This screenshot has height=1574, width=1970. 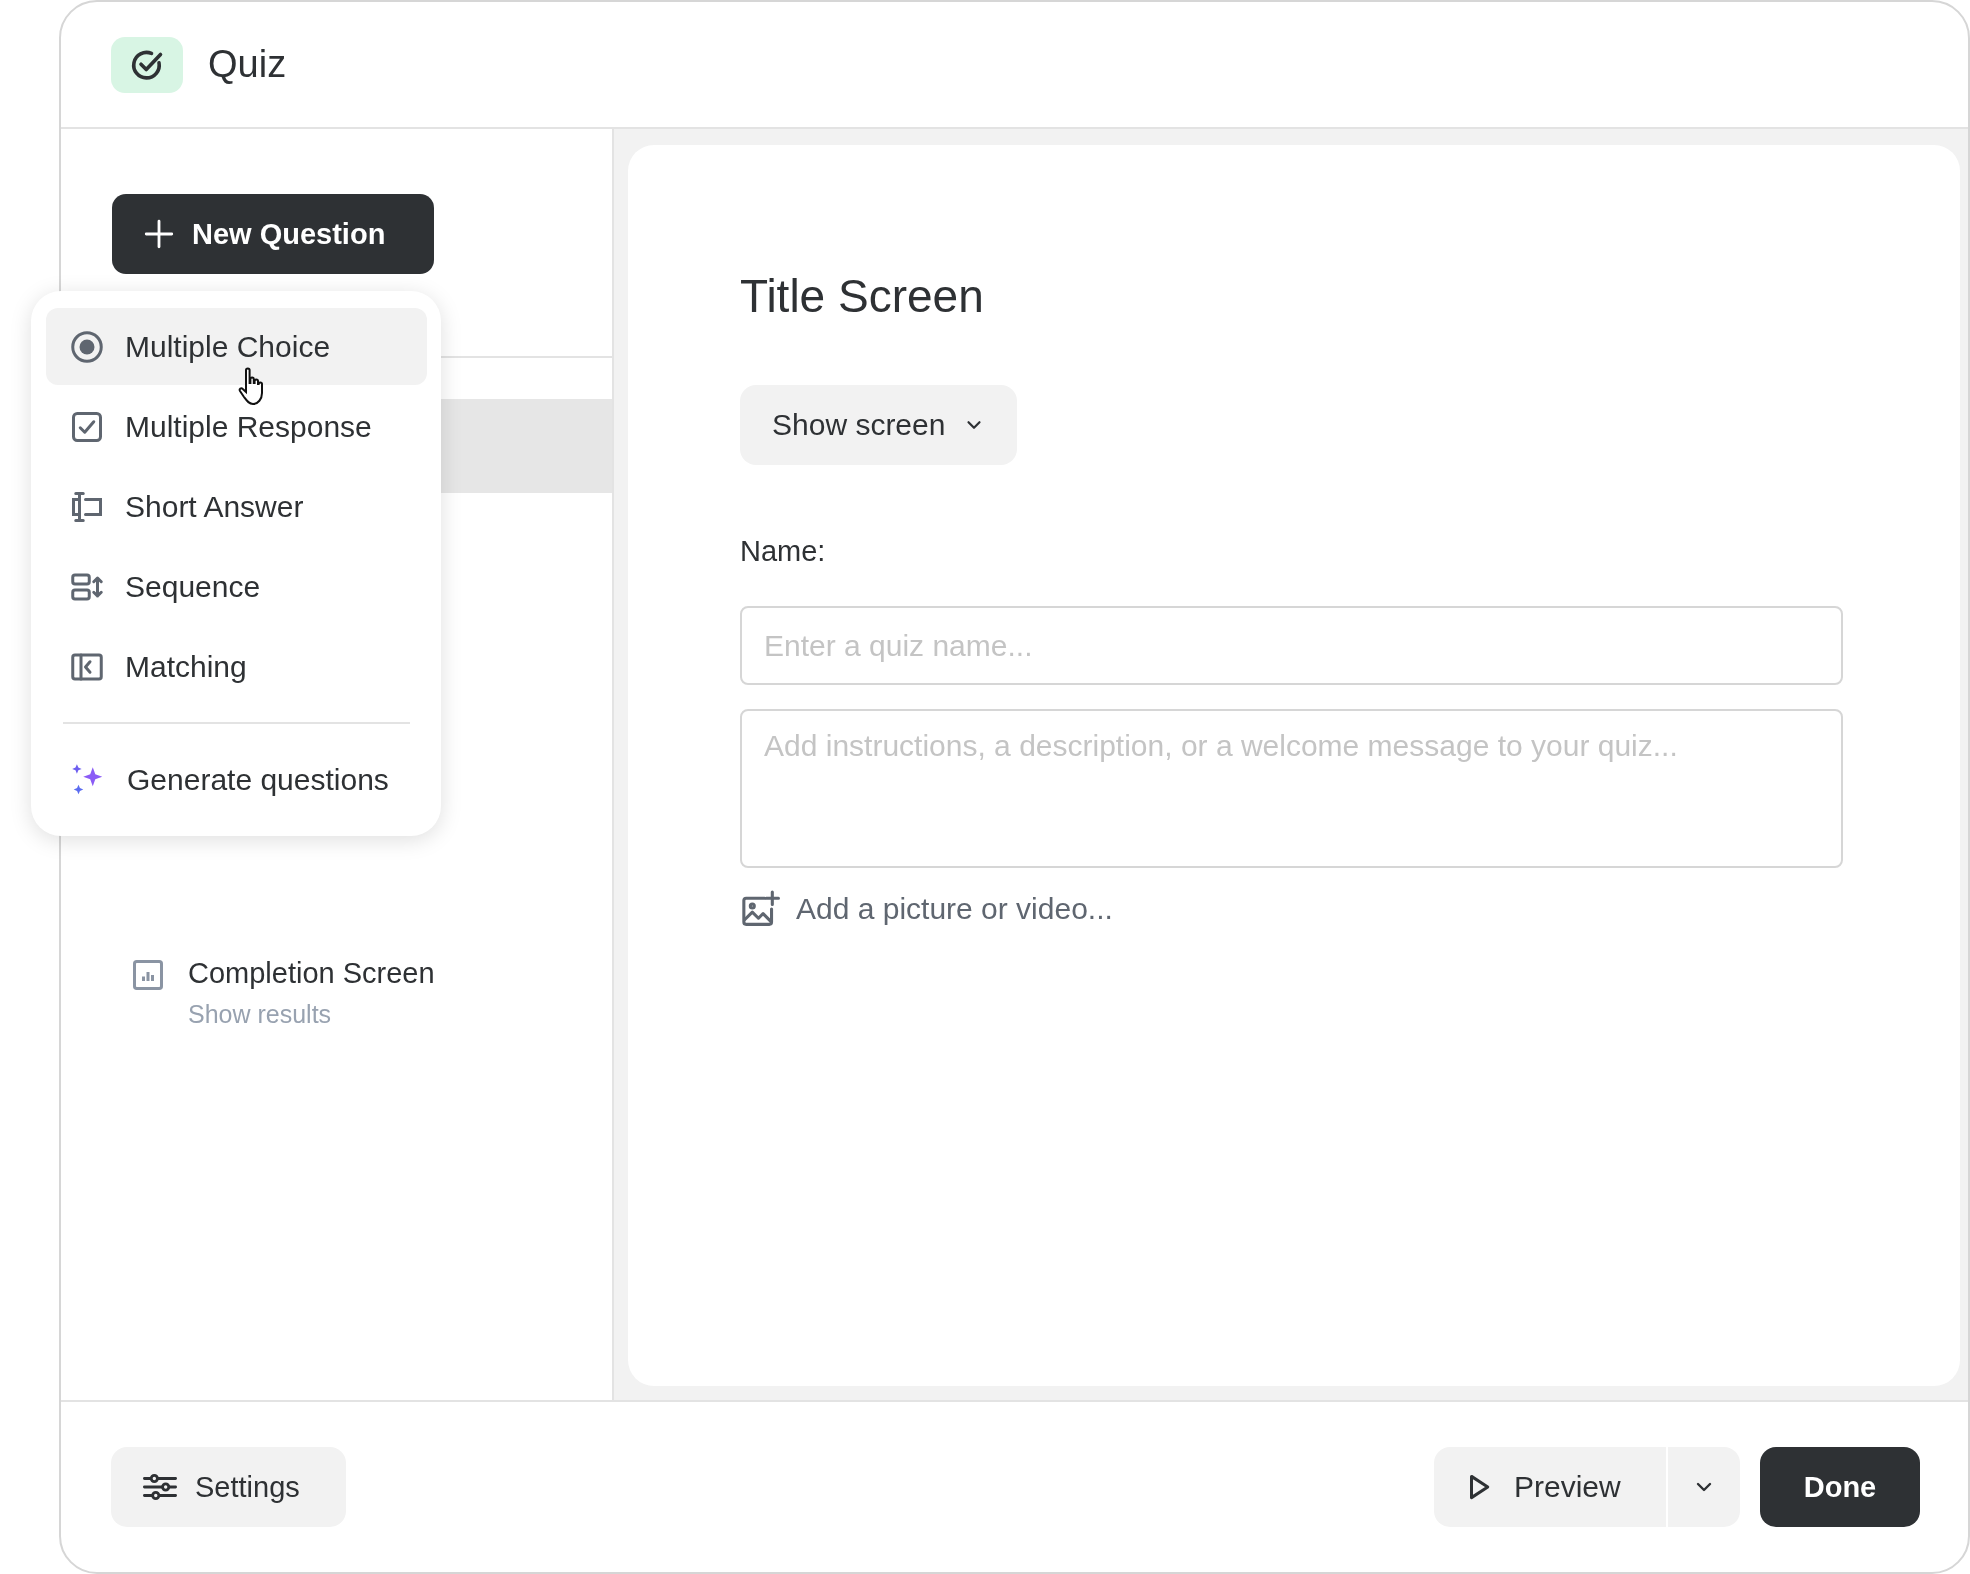 What do you see at coordinates (236, 346) in the screenshot?
I see `menu-item: Multiple Choice` at bounding box center [236, 346].